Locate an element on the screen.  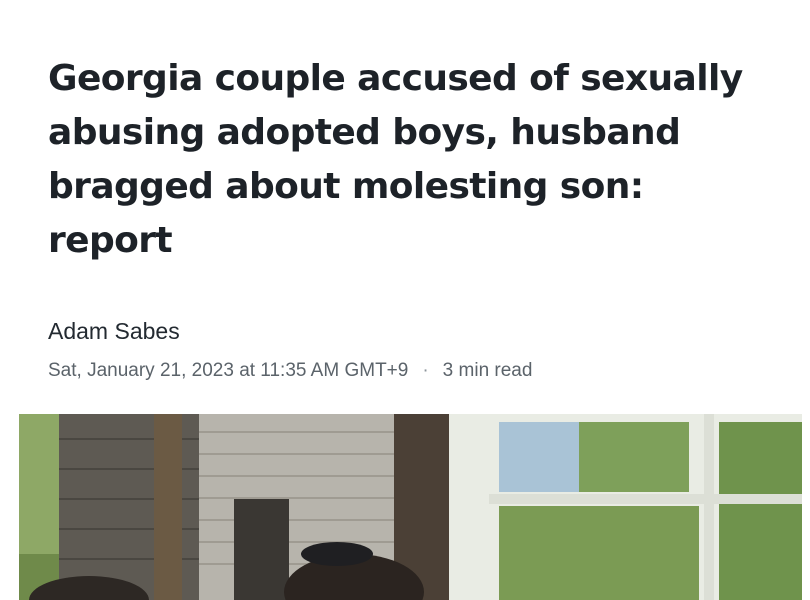
window-pane-lower is located at coordinates (599, 553).